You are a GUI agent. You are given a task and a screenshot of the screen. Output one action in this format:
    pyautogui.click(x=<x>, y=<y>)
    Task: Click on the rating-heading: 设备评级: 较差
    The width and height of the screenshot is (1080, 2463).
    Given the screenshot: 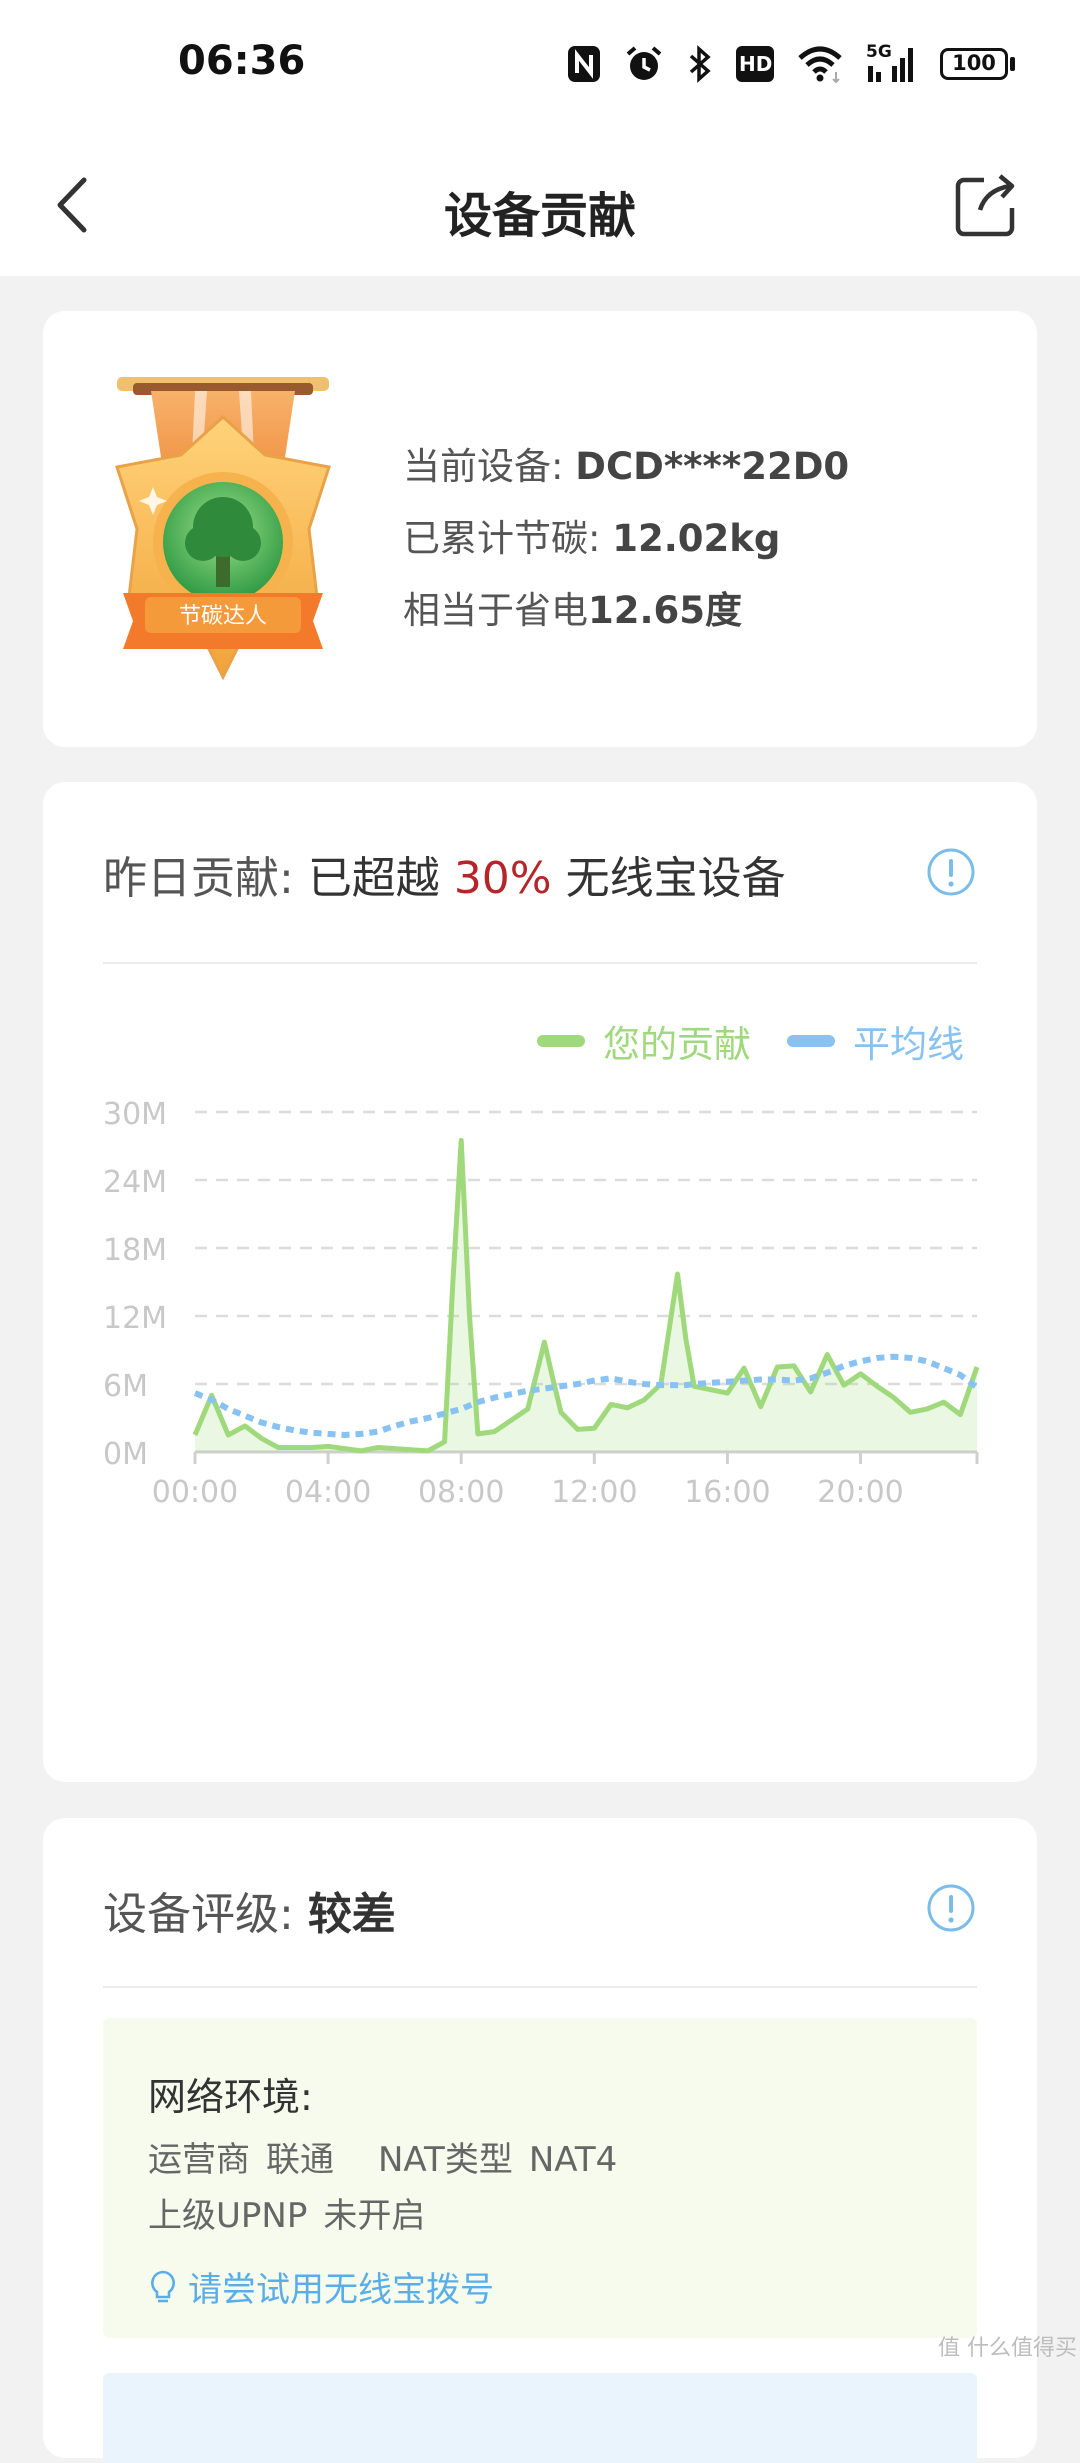 What is the action you would take?
    pyautogui.click(x=249, y=1910)
    